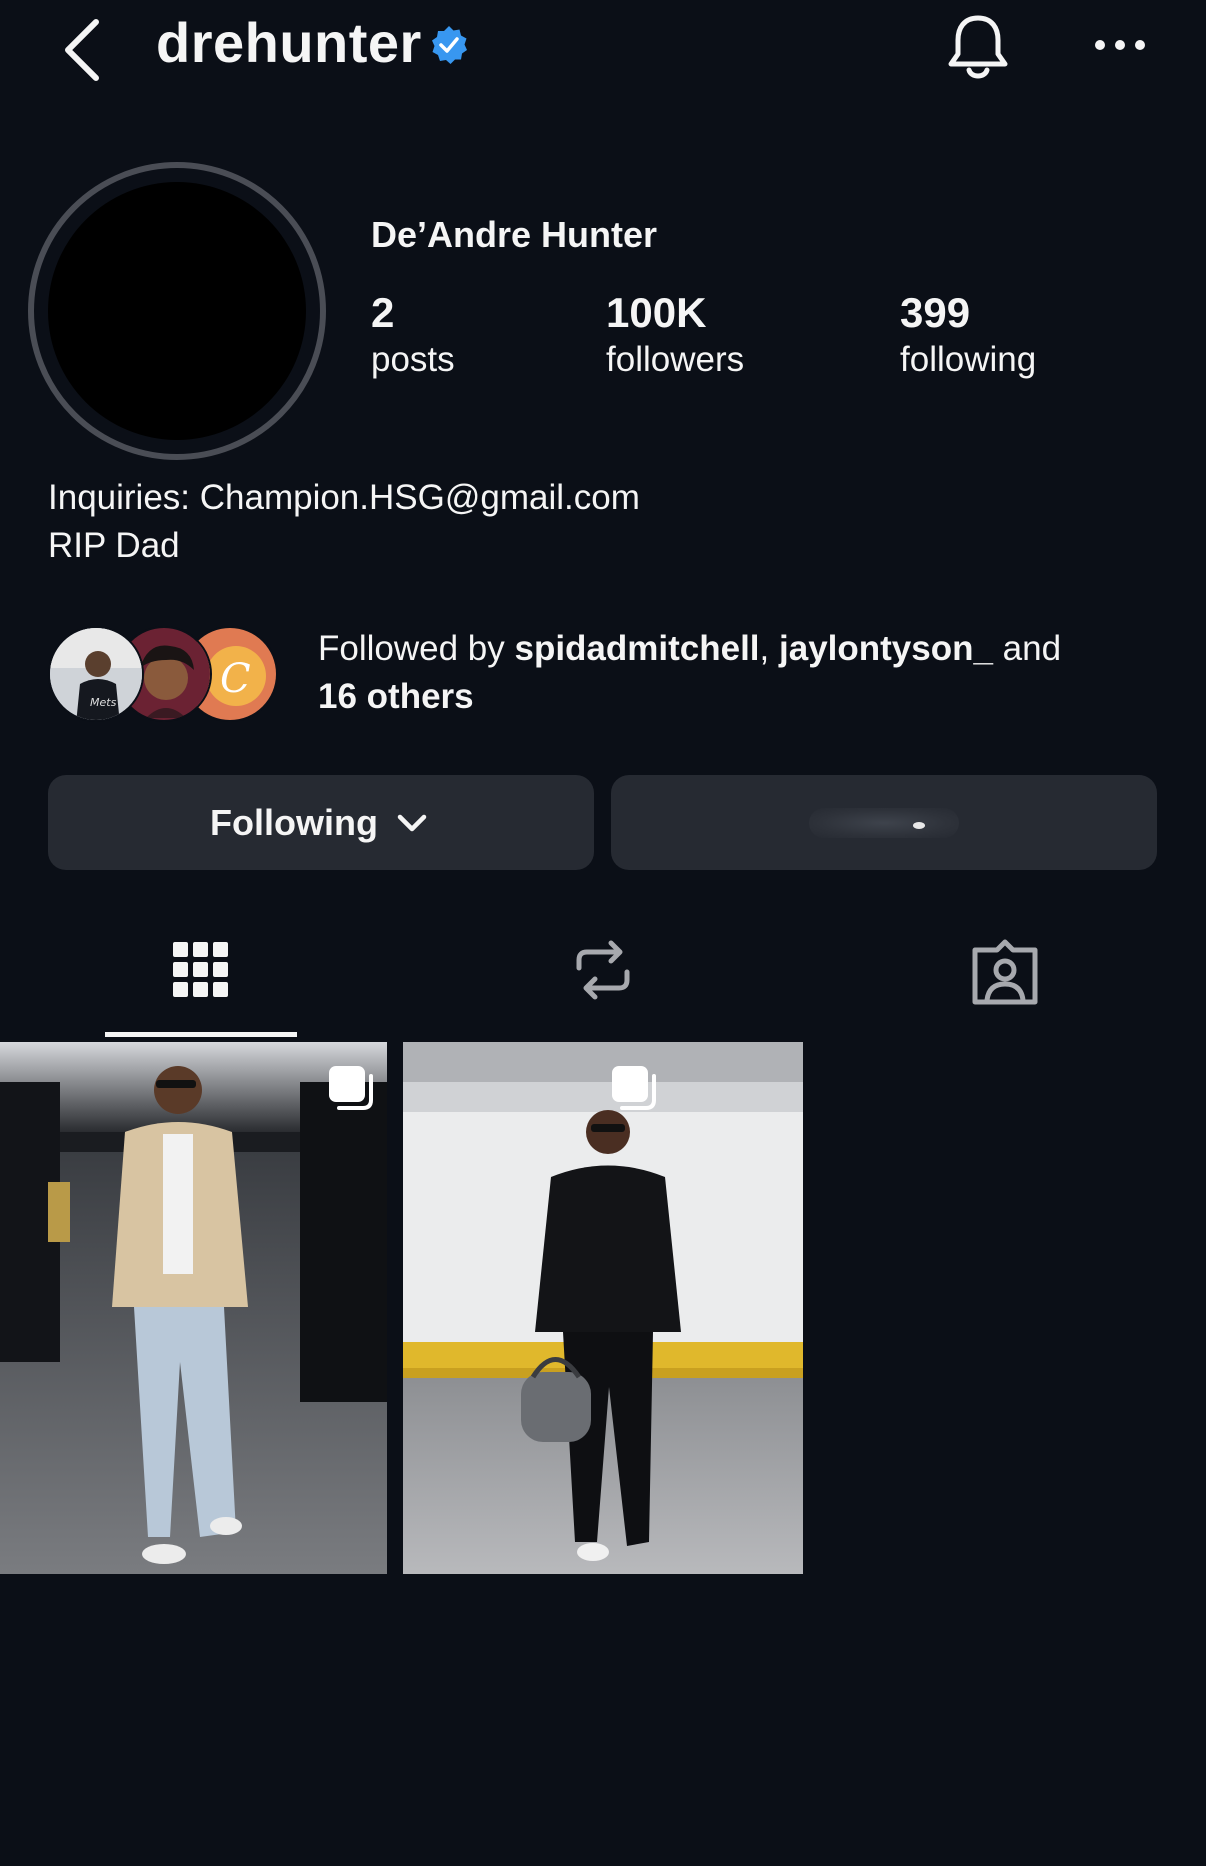  I want to click on blurred-label, so click(884, 822).